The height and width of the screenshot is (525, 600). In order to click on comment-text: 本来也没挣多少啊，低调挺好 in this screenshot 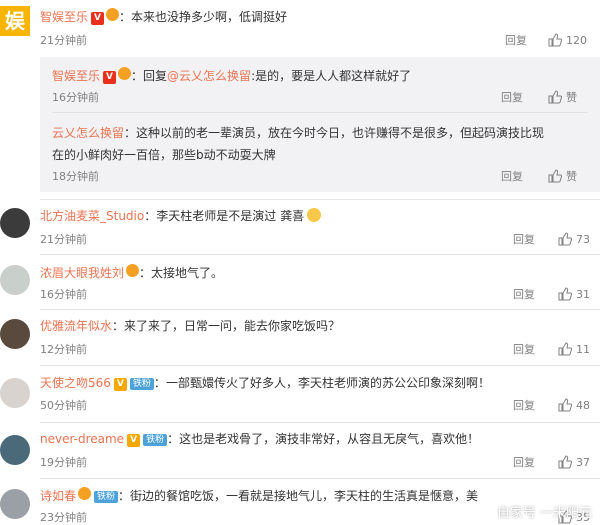, I will do `click(209, 17)`.